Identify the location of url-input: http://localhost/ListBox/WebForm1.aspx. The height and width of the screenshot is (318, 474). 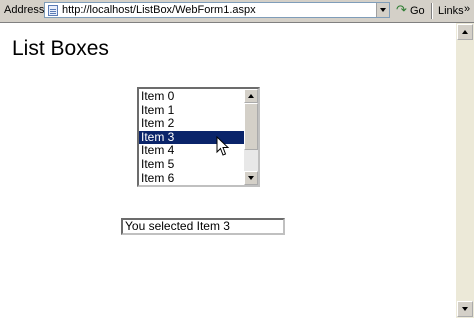
(217, 10).